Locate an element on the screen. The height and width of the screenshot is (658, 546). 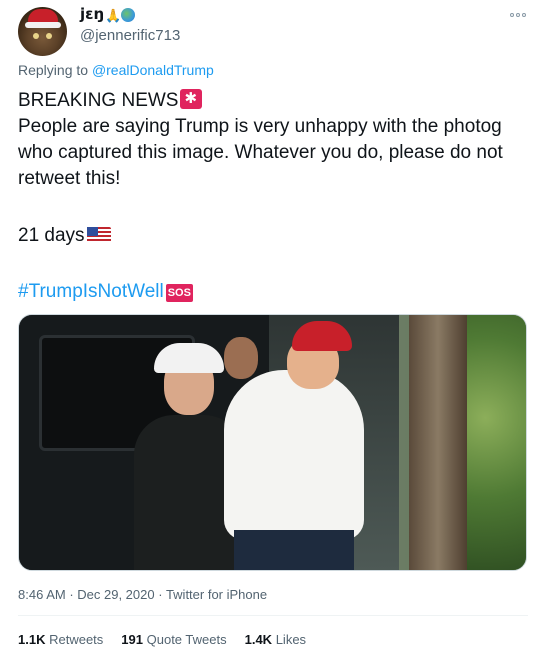
user-handle: @jennerific713 is located at coordinates (130, 35).